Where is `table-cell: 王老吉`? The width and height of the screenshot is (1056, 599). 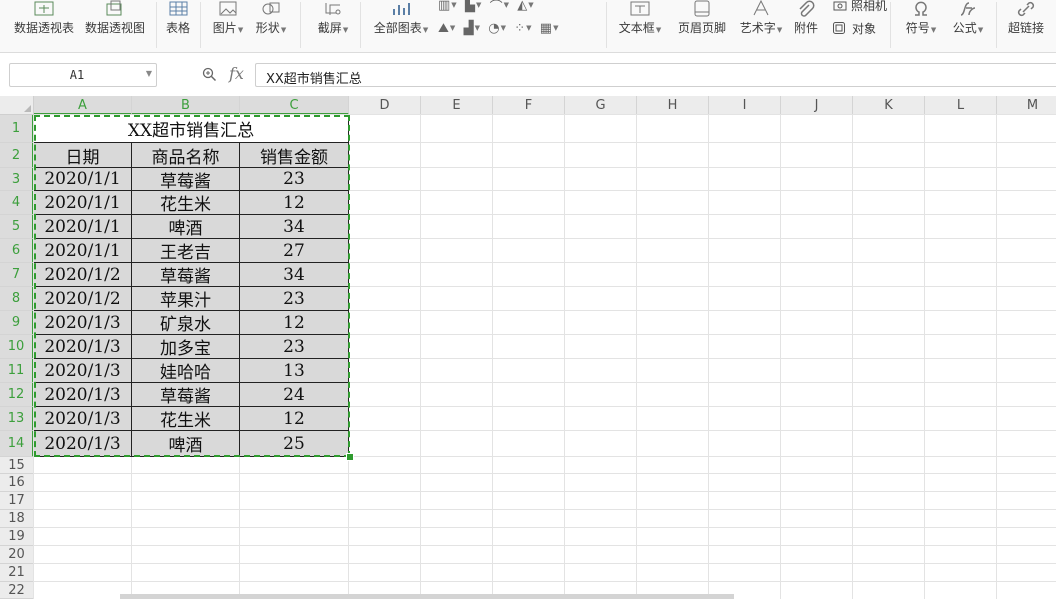 table-cell: 王老吉 is located at coordinates (186, 251).